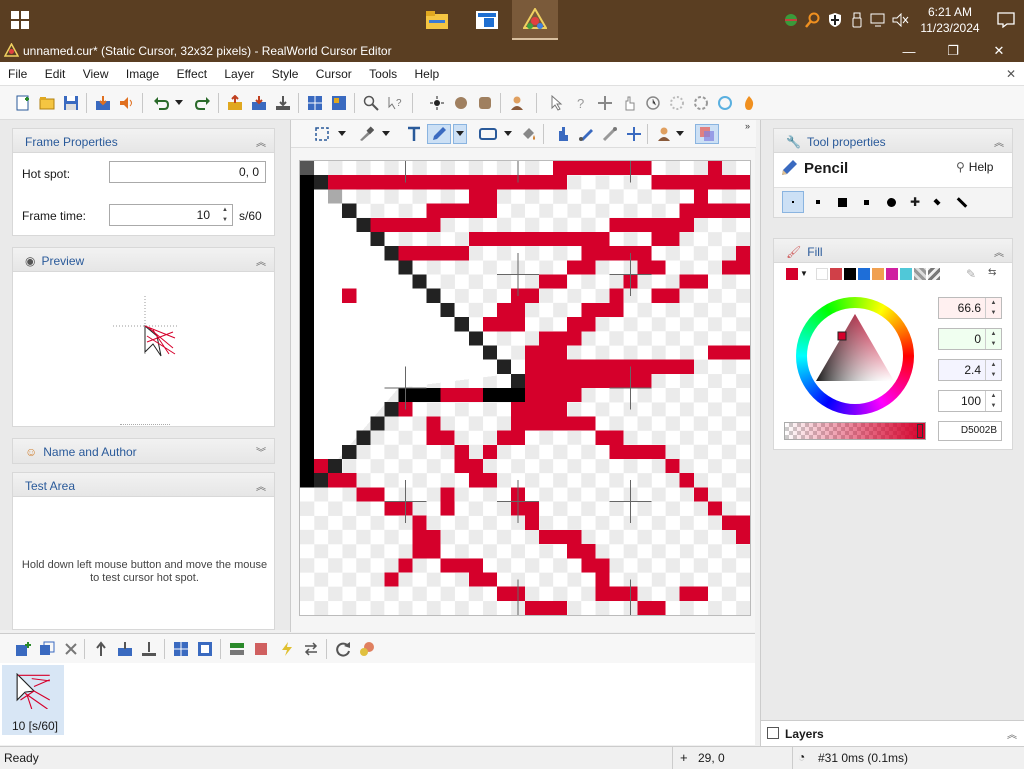 This screenshot has height=769, width=1024. I want to click on hand-cursor-icon, so click(629, 103).